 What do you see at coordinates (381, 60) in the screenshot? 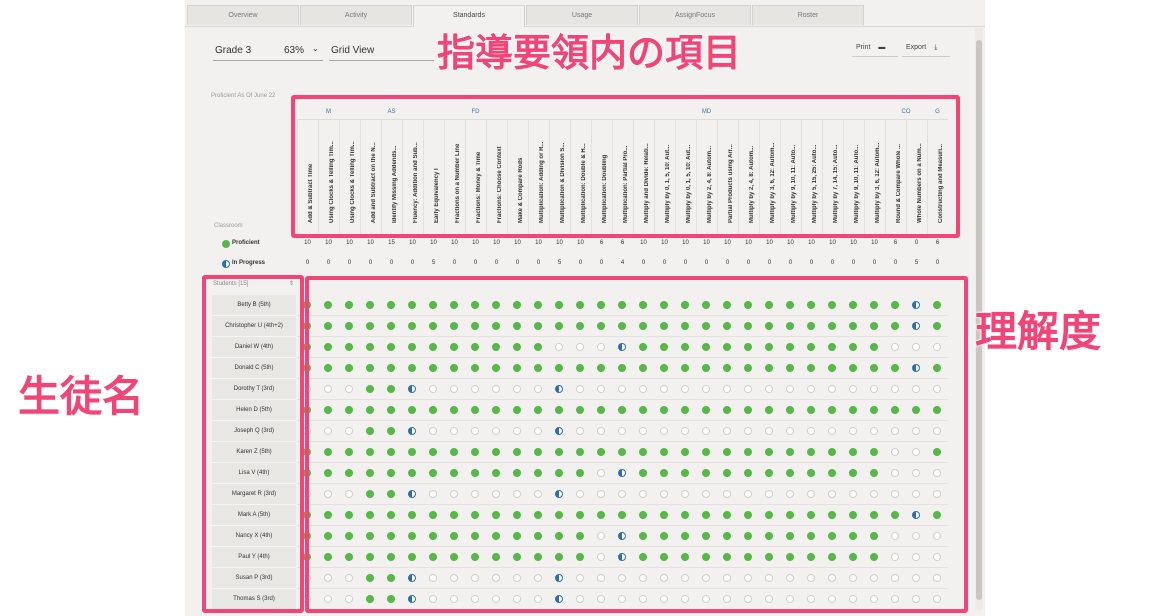
I see `view-select-underline` at bounding box center [381, 60].